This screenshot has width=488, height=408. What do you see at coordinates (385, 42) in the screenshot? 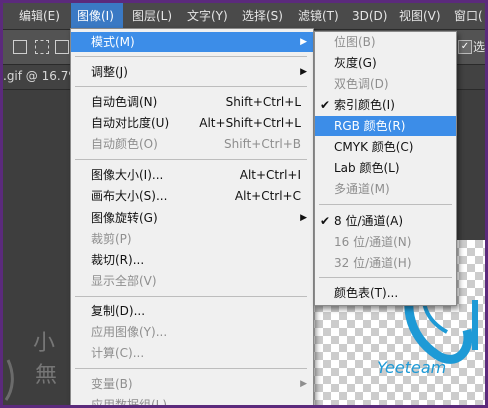
I see `mode-bitmap: 位图(B)` at bounding box center [385, 42].